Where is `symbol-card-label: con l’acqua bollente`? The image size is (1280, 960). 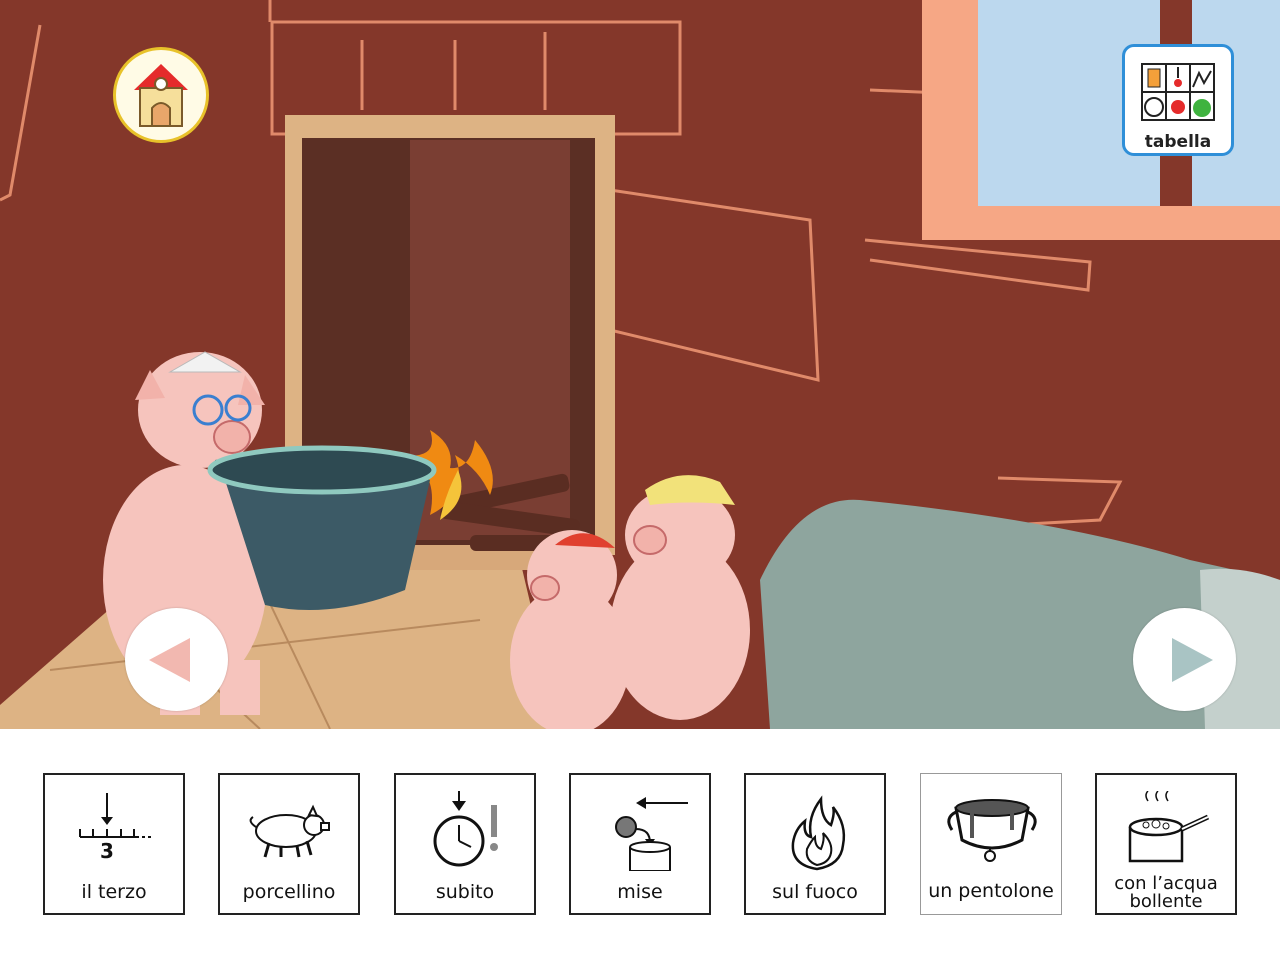
symbol-card-label: con l’acqua bollente is located at coordinates (1166, 892).